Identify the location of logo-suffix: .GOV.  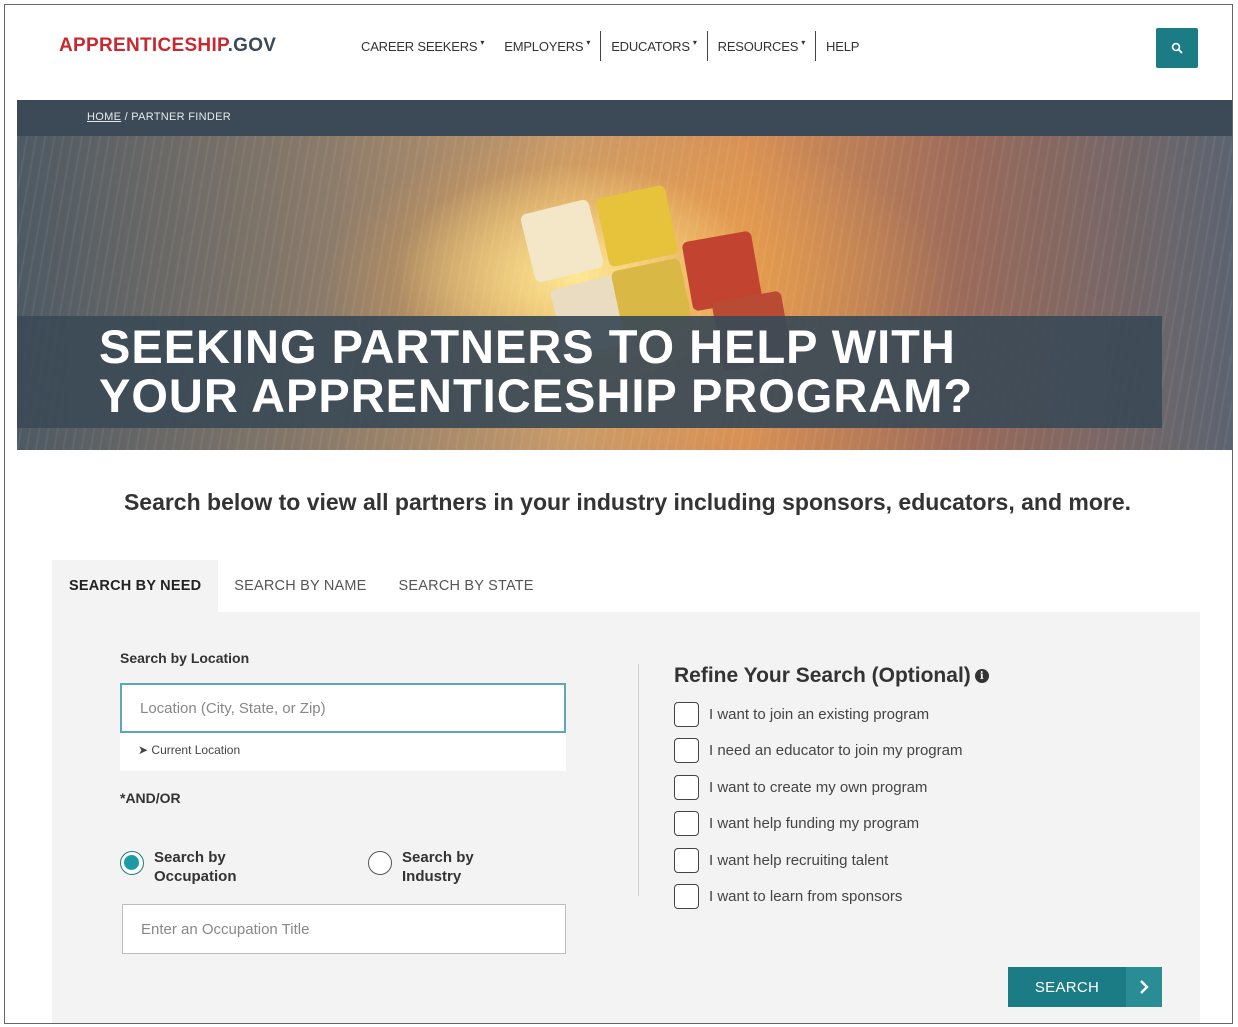
(252, 45).